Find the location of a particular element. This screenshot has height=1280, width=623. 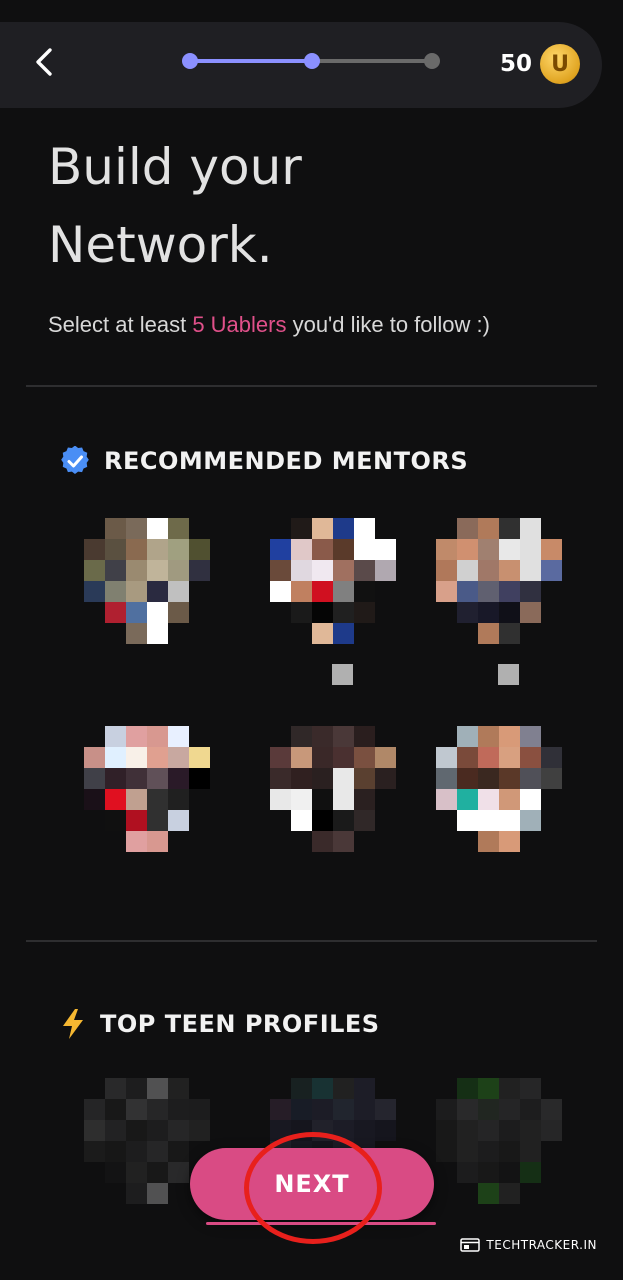

lightning-bolt-icon is located at coordinates (73, 1024).